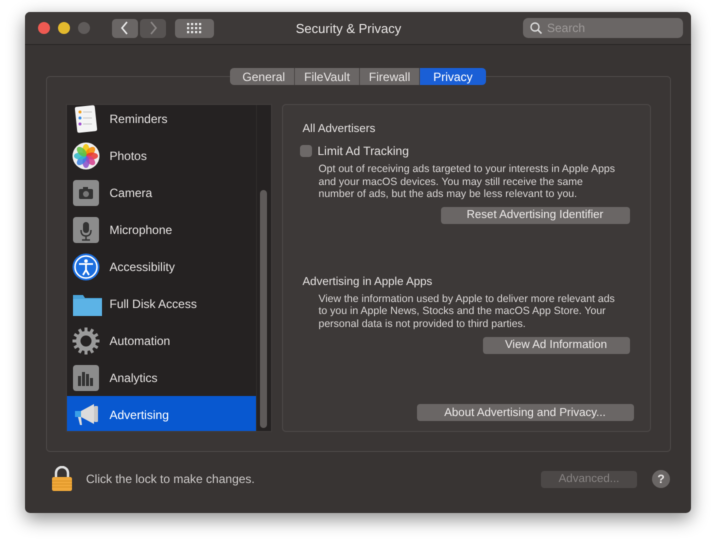 The image size is (722, 543). Describe the element at coordinates (263, 76) in the screenshot. I see `tab: General` at that location.